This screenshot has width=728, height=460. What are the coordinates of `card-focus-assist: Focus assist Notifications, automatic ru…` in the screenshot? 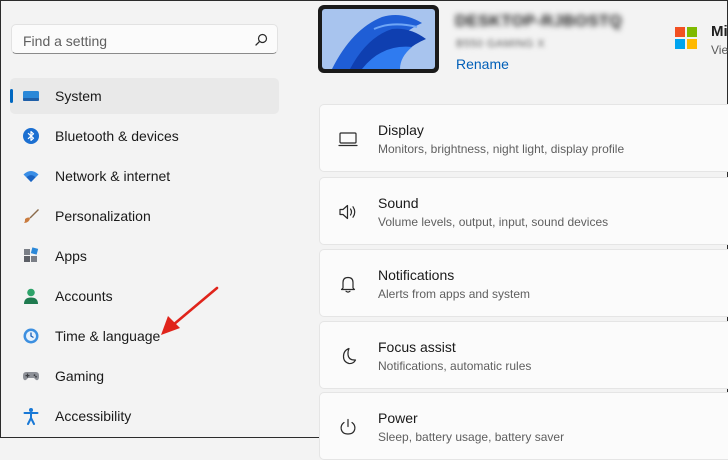 It's located at (523, 355).